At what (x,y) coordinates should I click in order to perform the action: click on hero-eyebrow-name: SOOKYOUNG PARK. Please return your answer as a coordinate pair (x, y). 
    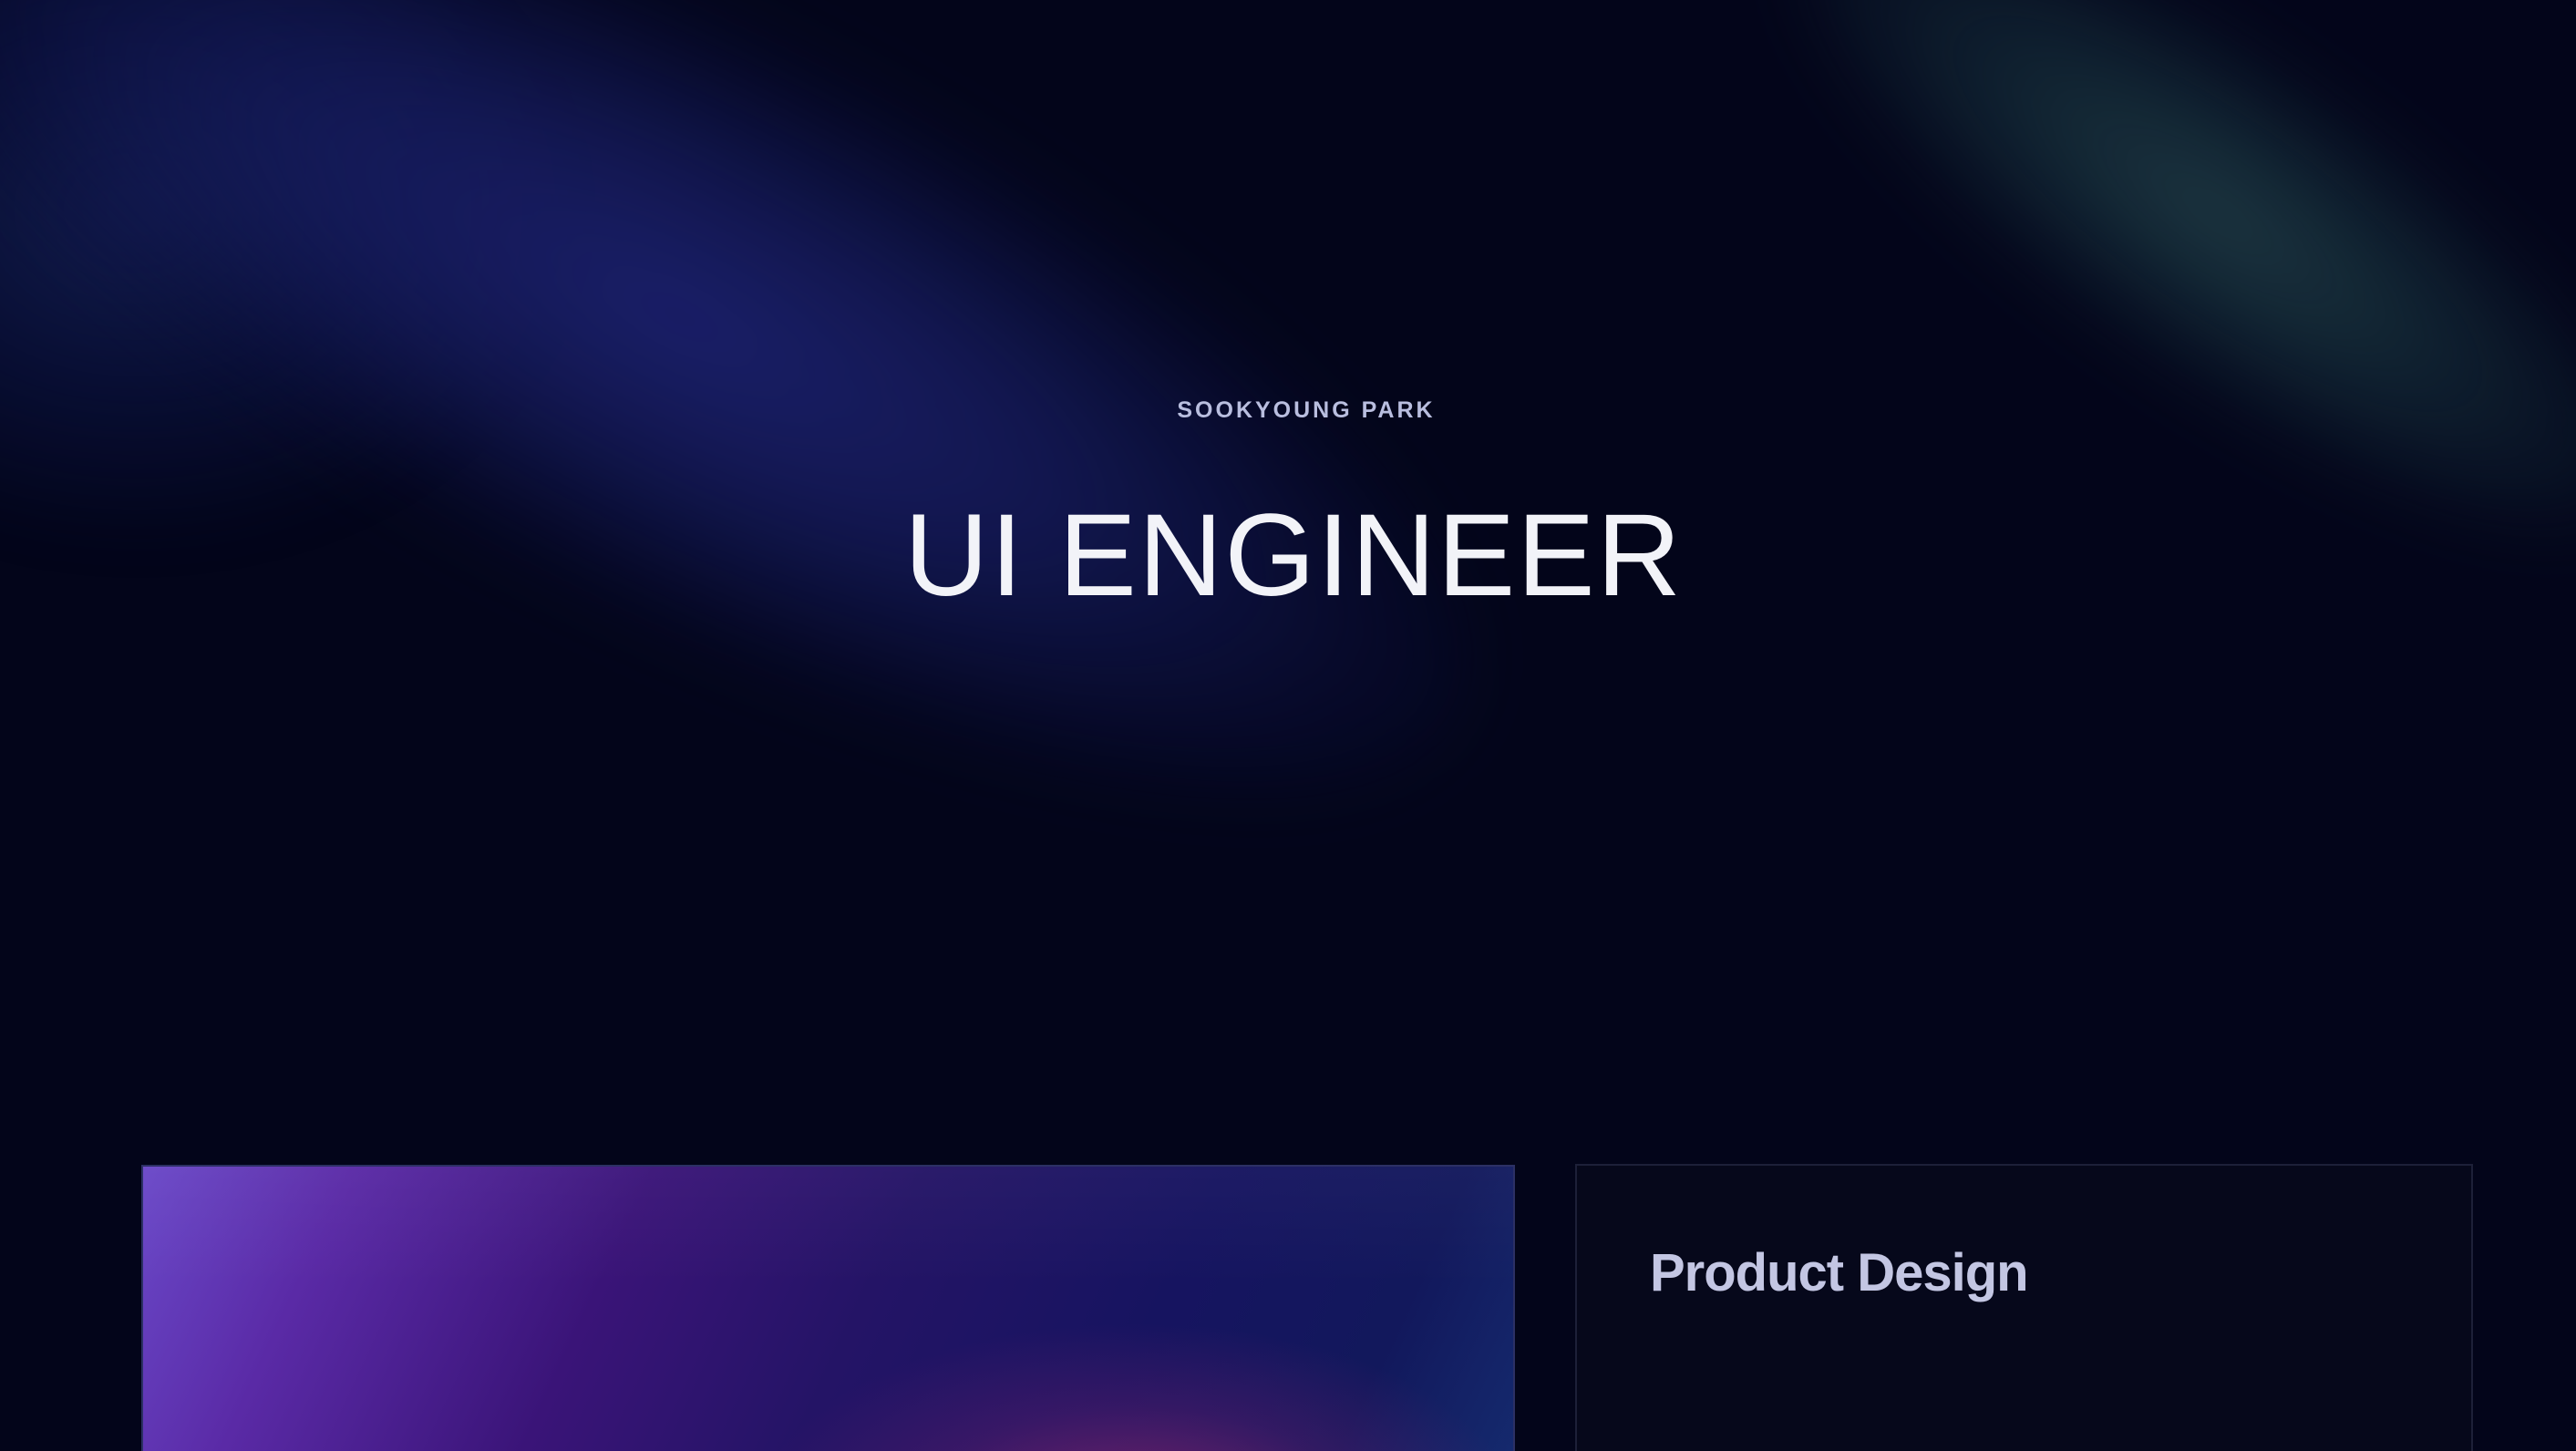
    Looking at the image, I should click on (1306, 410).